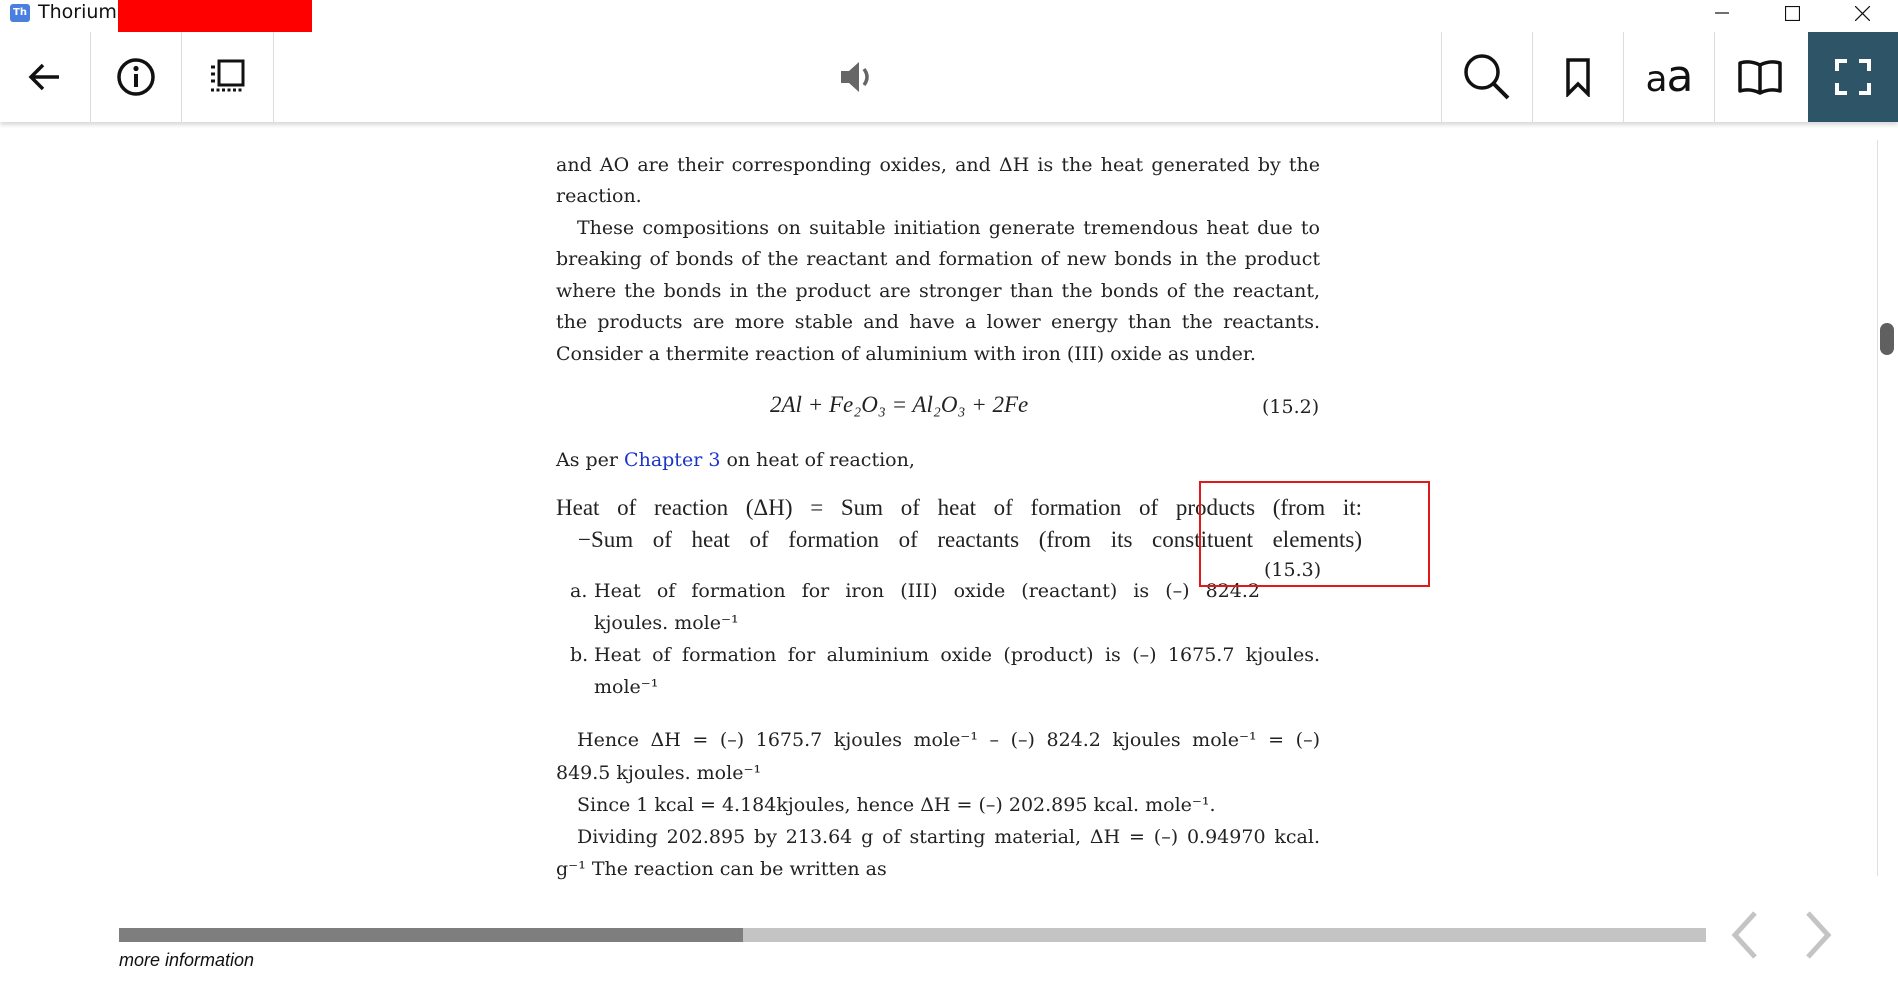 This screenshot has width=1898, height=998. I want to click on text-segment: As per, so click(590, 460).